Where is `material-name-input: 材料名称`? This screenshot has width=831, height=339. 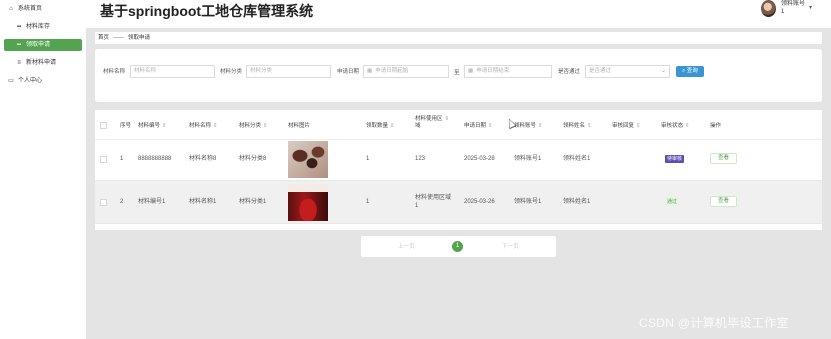
material-name-input: 材料名称 is located at coordinates (172, 71).